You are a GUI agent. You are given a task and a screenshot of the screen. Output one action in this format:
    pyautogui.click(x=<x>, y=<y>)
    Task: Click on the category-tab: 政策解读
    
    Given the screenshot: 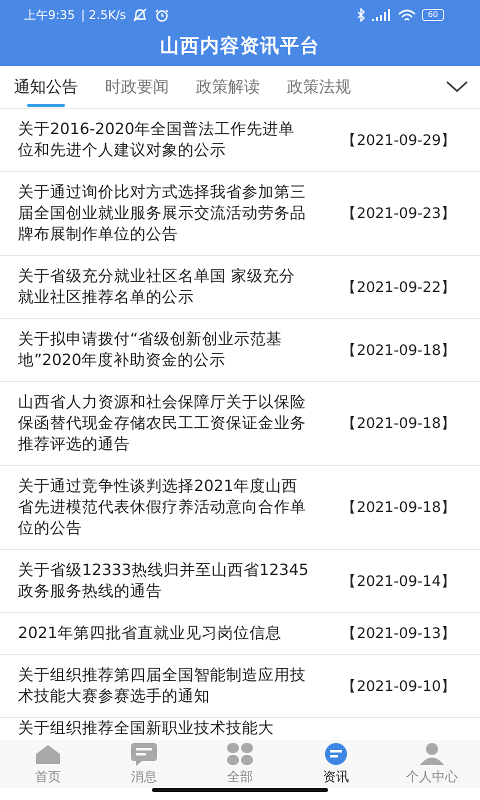 What is the action you would take?
    pyautogui.click(x=228, y=87)
    